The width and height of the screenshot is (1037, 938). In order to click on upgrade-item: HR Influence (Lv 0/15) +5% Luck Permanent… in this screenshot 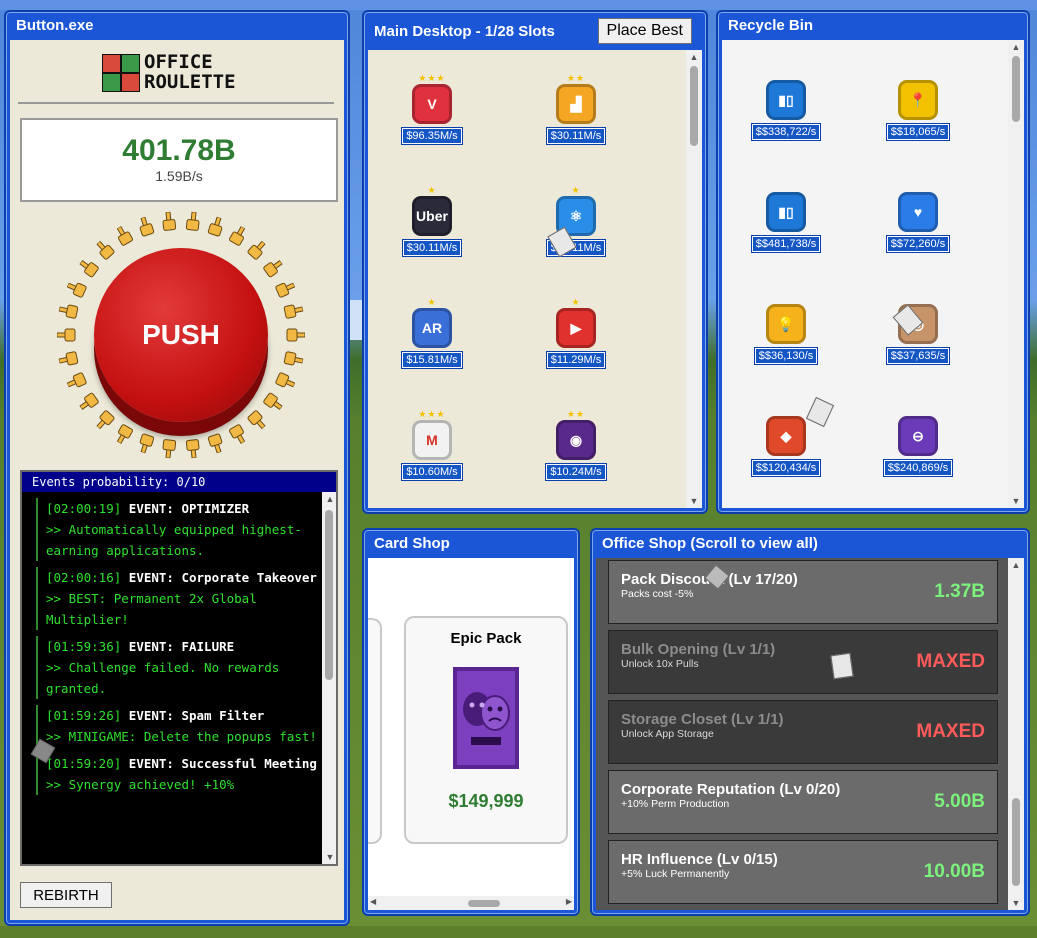, I will do `click(803, 872)`.